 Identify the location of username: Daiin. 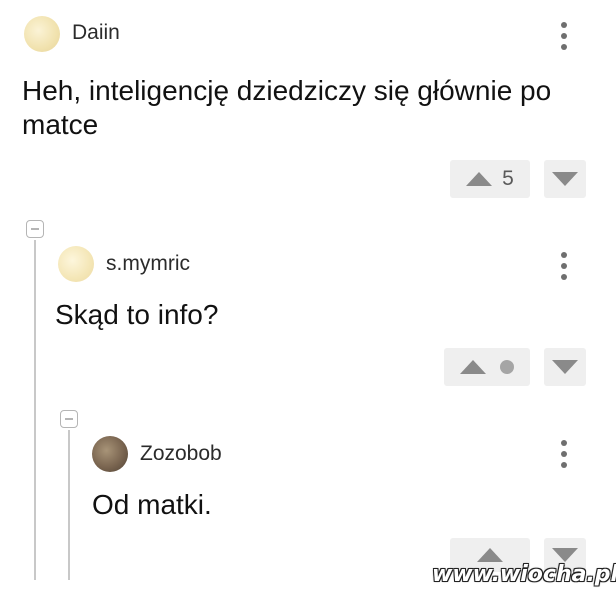
(96, 33).